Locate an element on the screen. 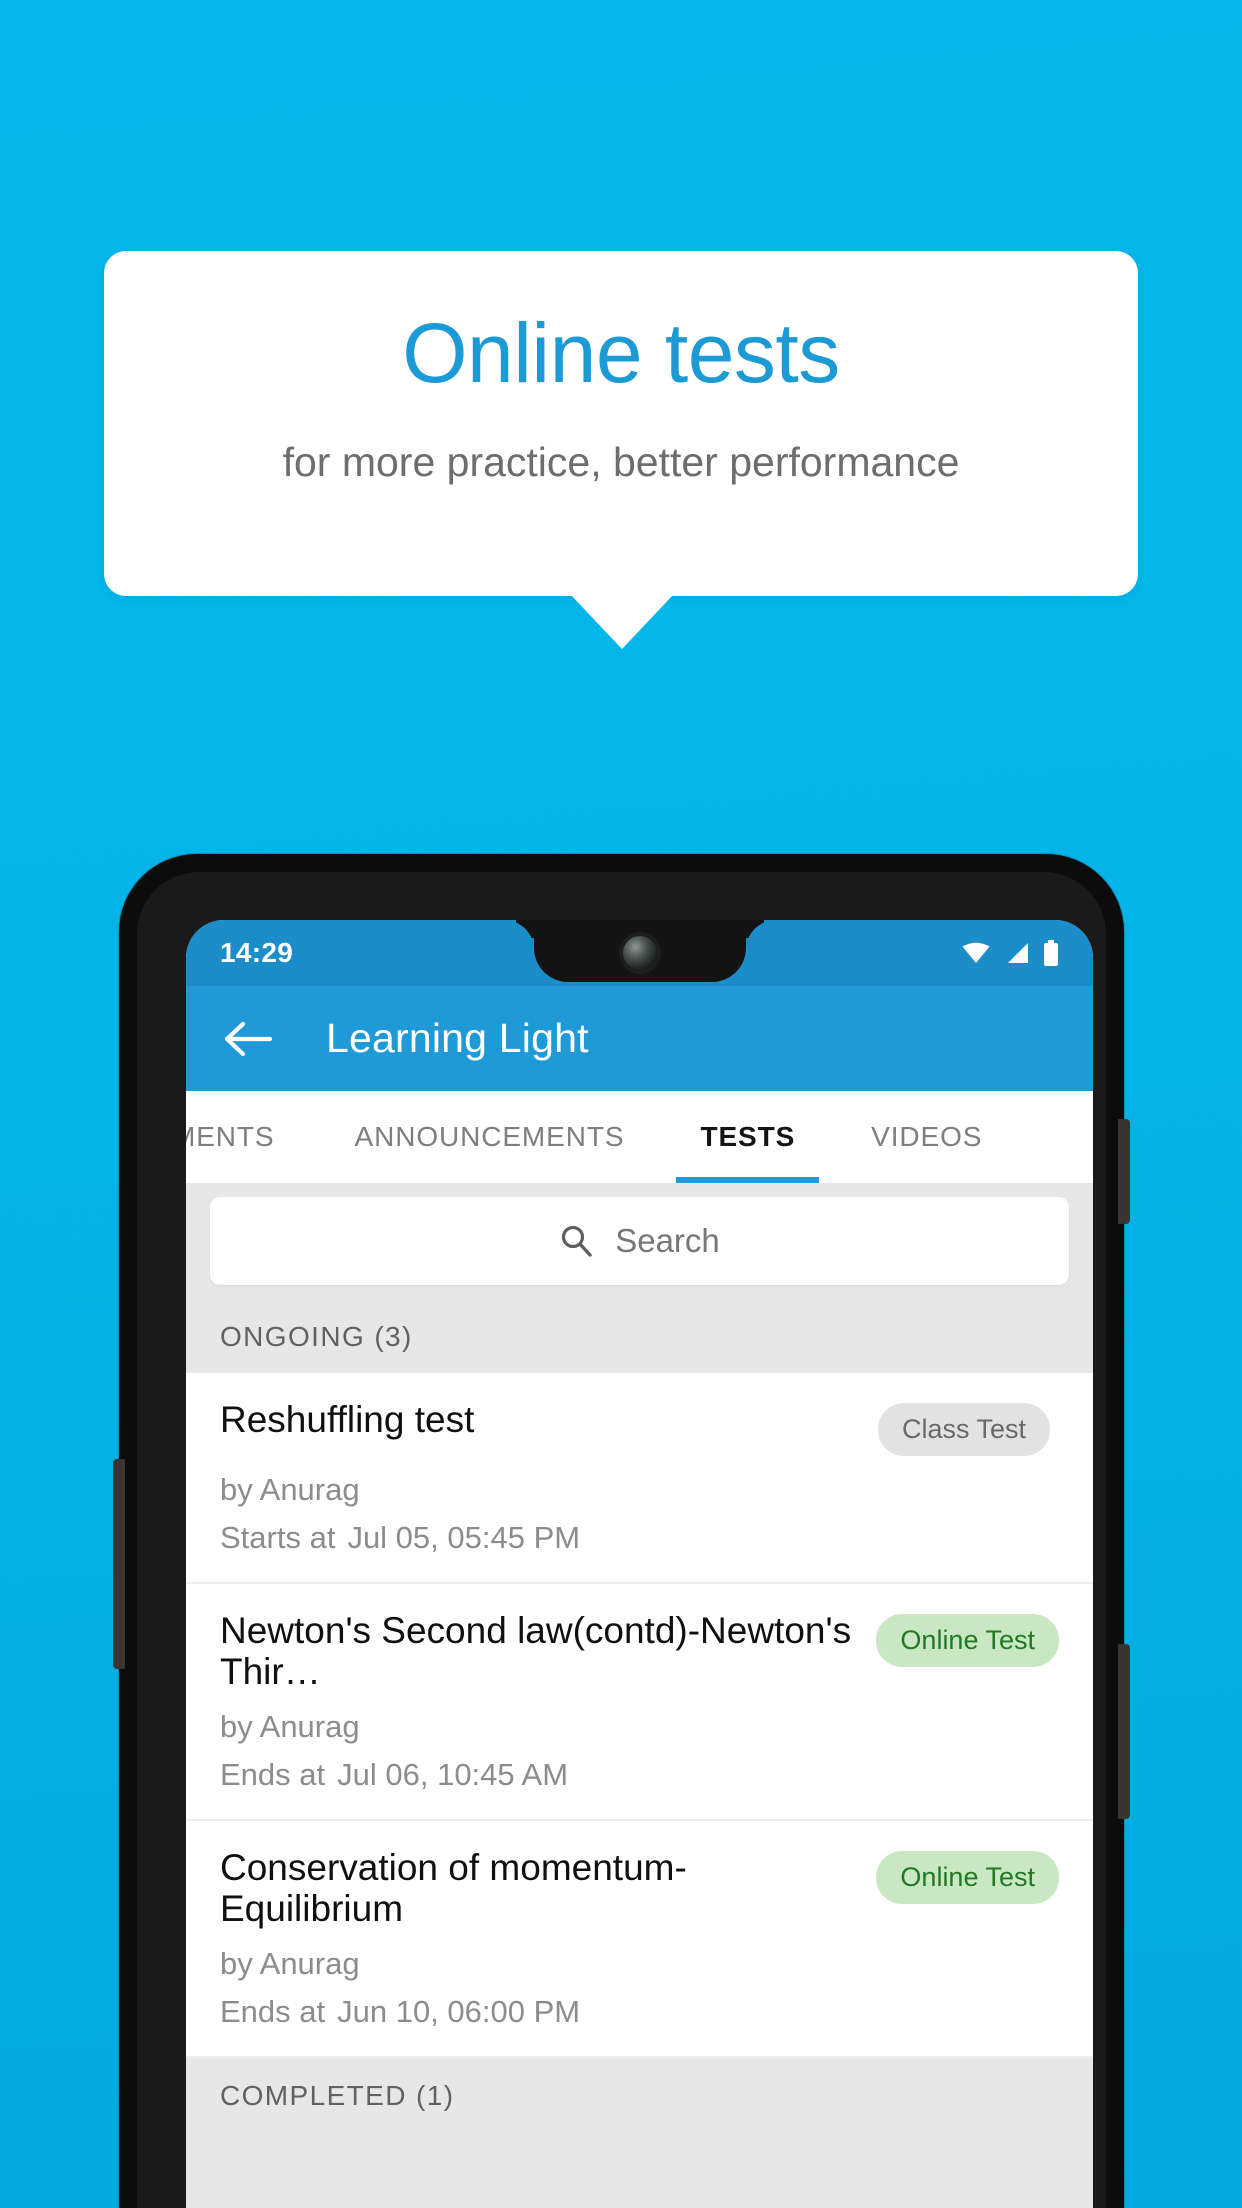 The image size is (1242, 2208). phone-volume-button is located at coordinates (119, 1564).